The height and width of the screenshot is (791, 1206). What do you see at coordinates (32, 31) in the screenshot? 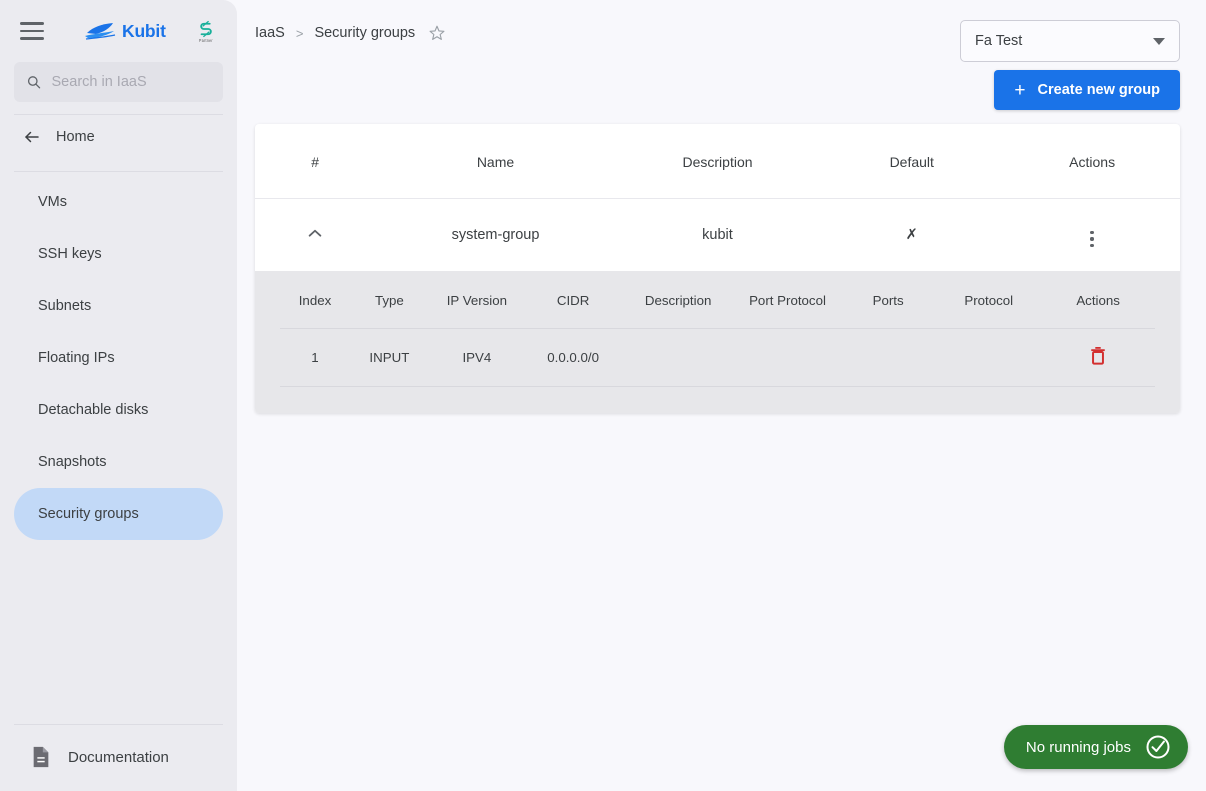
I see `hamburger-menu-icon` at bounding box center [32, 31].